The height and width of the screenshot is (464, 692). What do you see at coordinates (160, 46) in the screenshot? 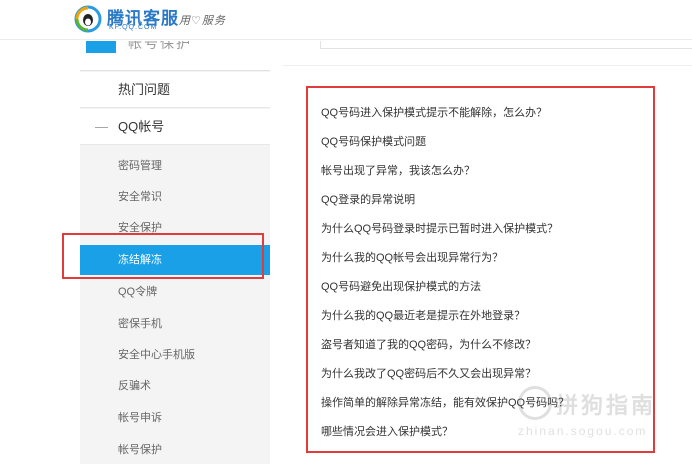
I see `sidebar-header-title: 帐号保护` at bounding box center [160, 46].